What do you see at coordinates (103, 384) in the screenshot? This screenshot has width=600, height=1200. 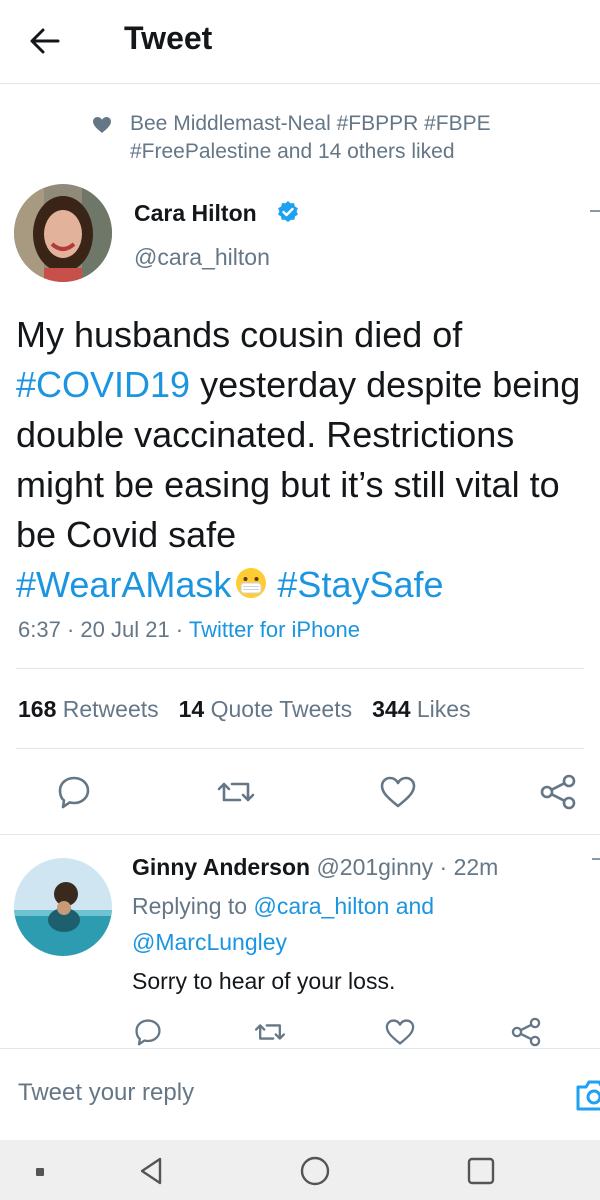 I see `hashtag-covid19: #COVID19` at bounding box center [103, 384].